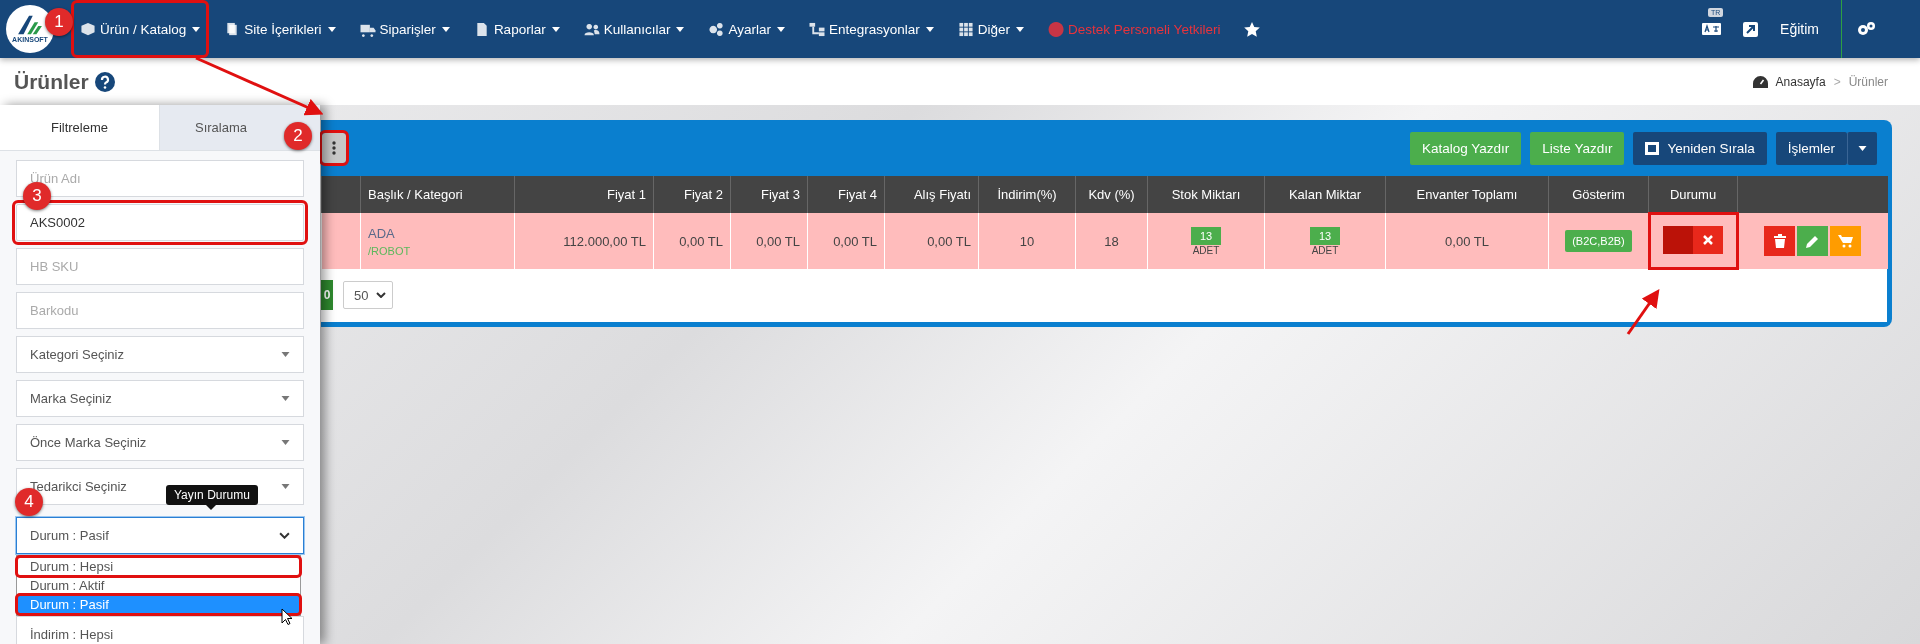 Image resolution: width=1920 pixels, height=644 pixels. Describe the element at coordinates (368, 295) in the screenshot. I see `page-size-select: 50` at that location.